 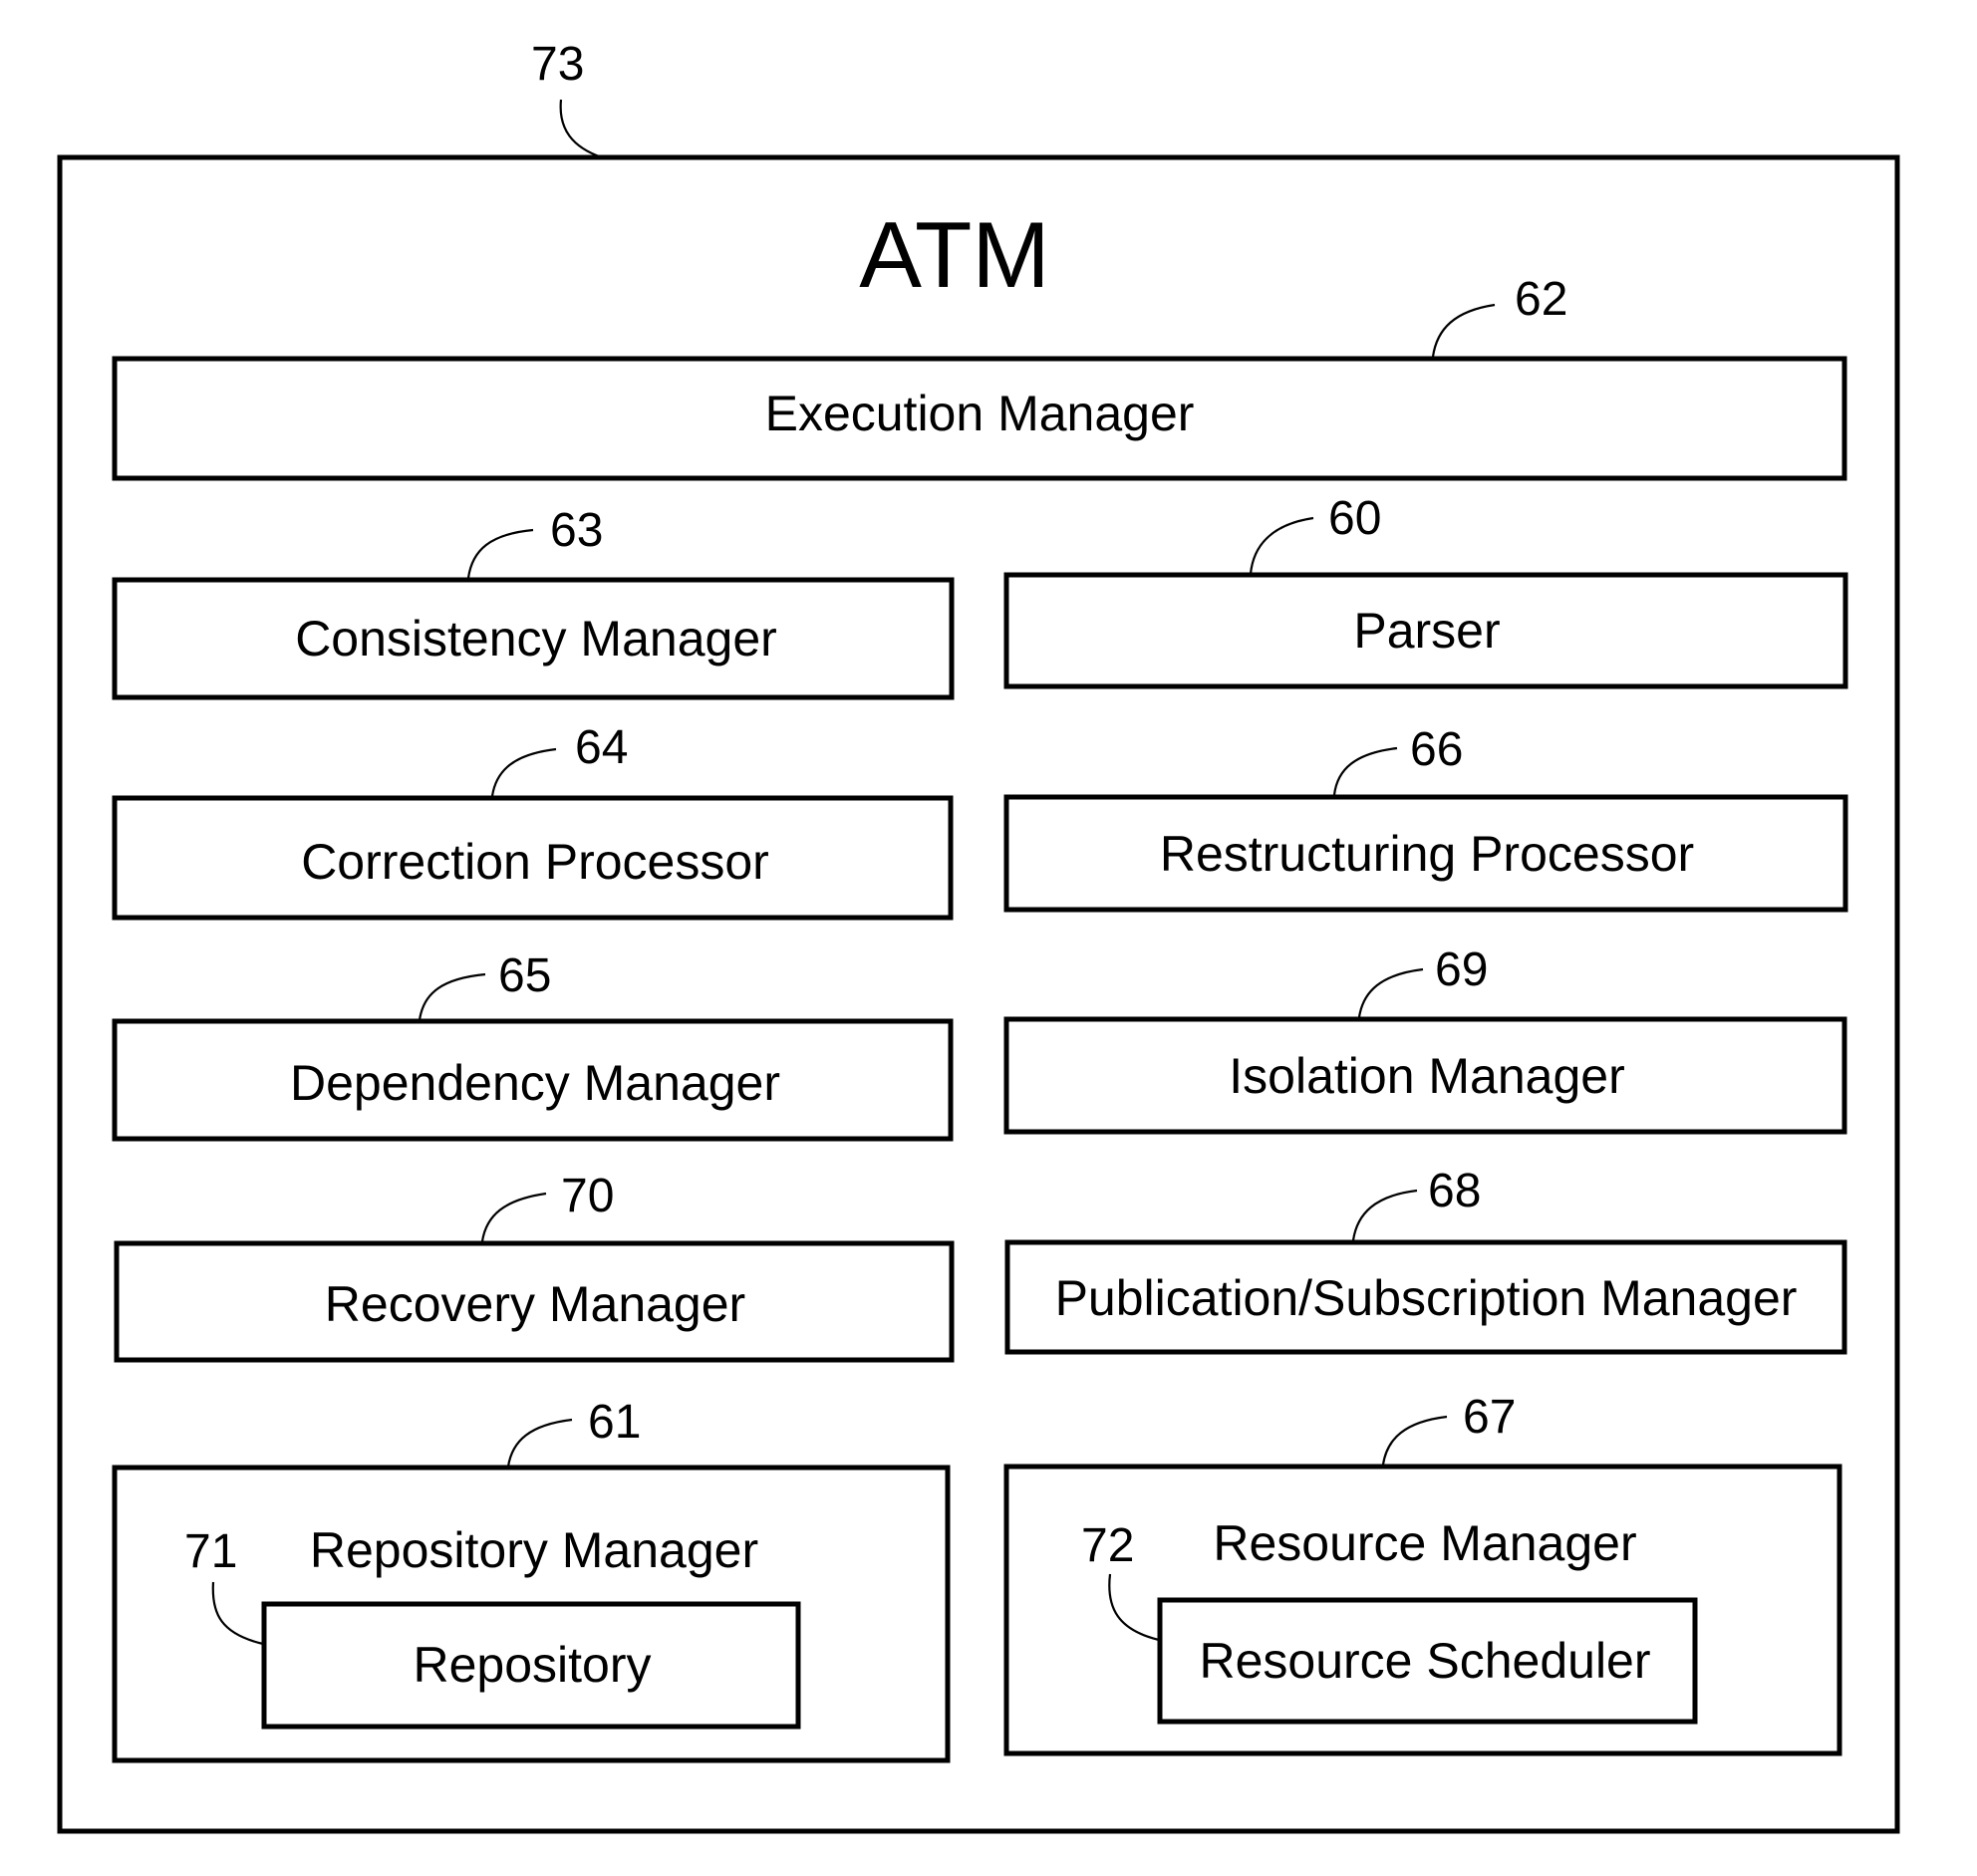 I want to click on publication-subscription-manager-label: Publication/Subscription Manager, so click(x=1426, y=1298).